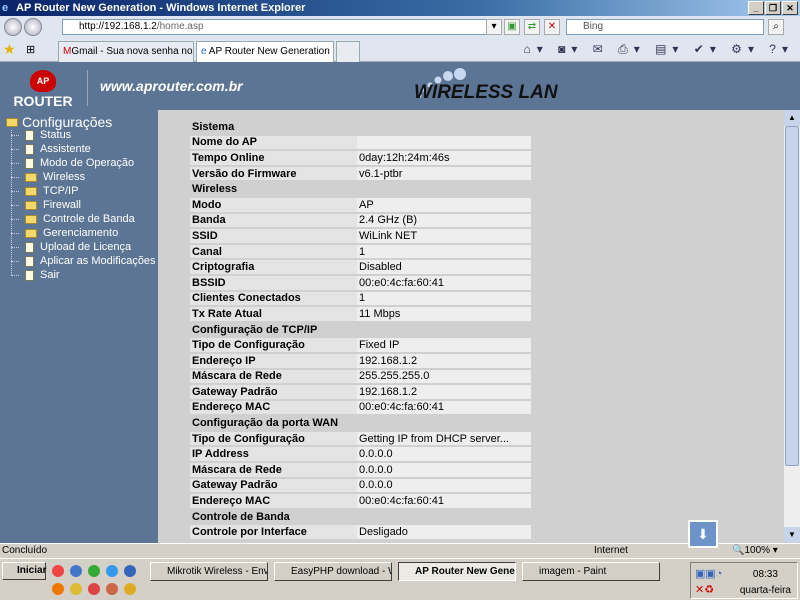 The height and width of the screenshot is (600, 800). What do you see at coordinates (400, 550) in the screenshot?
I see `status-bar: Concluído Internet 🔍100% ▾` at bounding box center [400, 550].